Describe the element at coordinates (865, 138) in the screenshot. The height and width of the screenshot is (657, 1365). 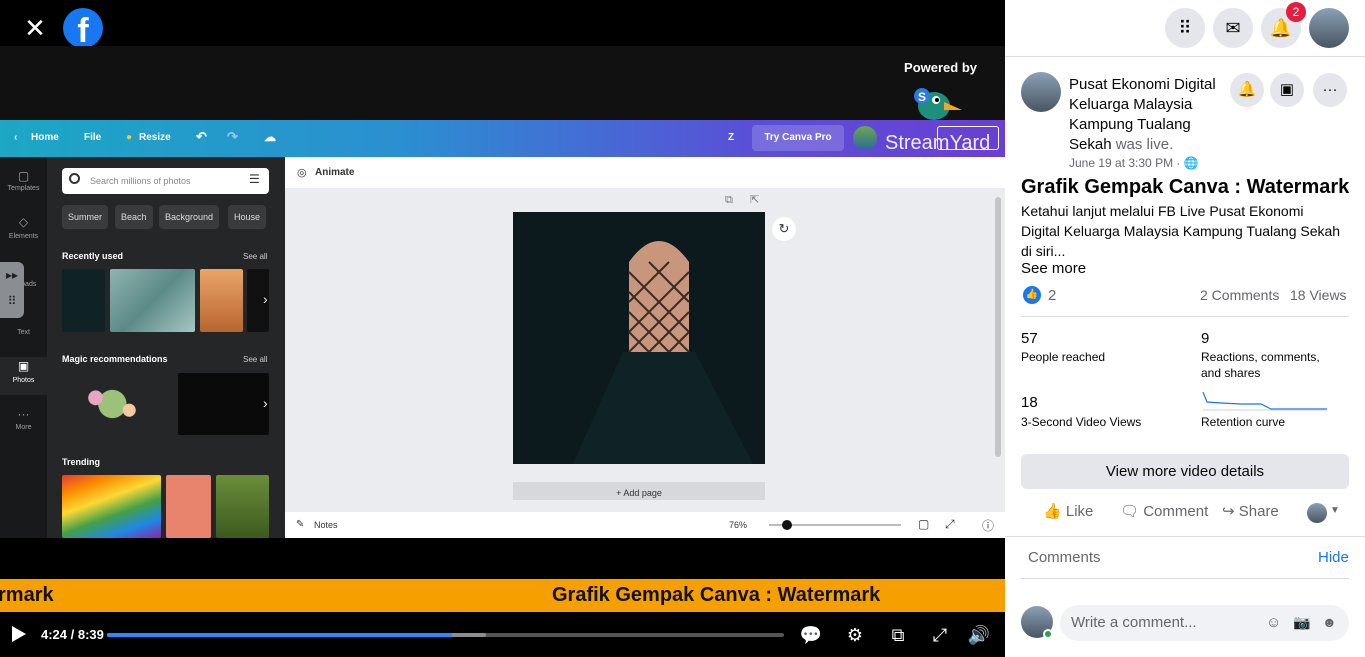
I see `canva-avatar` at that location.